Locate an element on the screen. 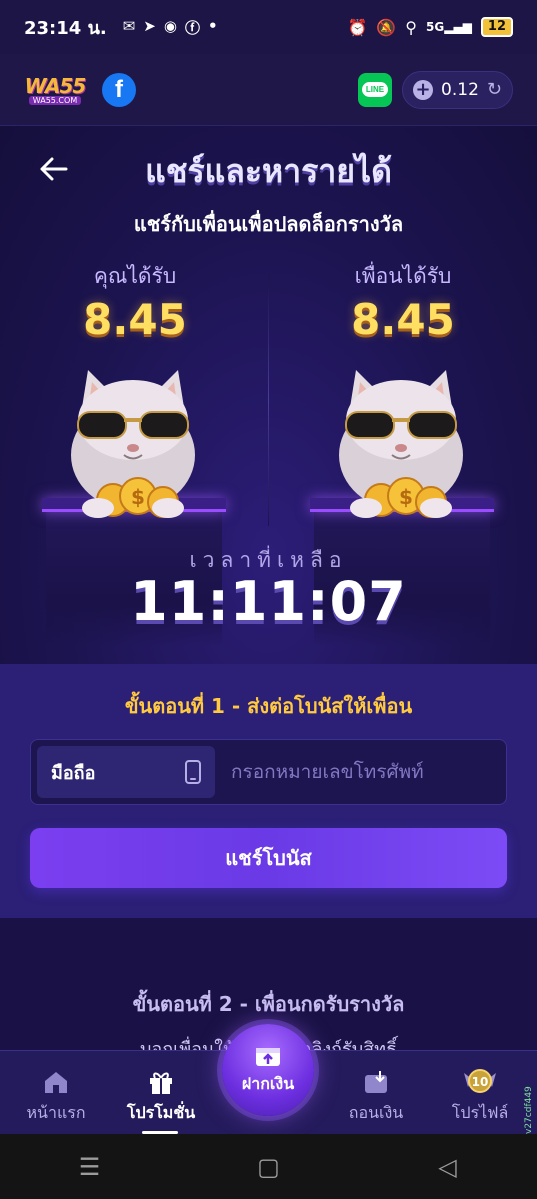 The width and height of the screenshot is (537, 1199). facebook-icon: f is located at coordinates (119, 89).